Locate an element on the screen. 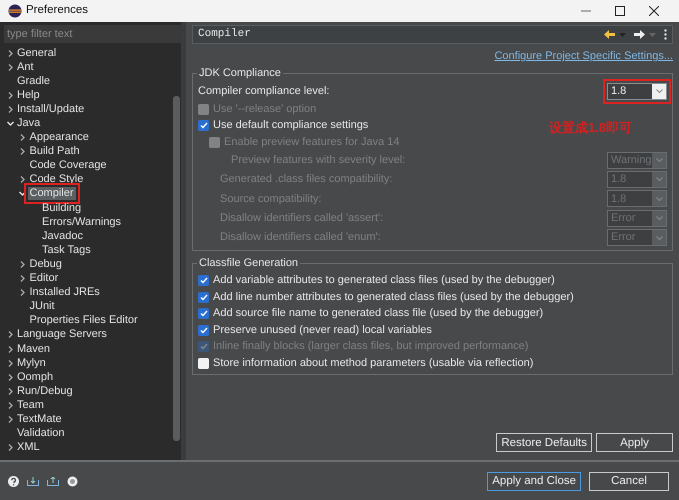  help-icon is located at coordinates (13, 481).